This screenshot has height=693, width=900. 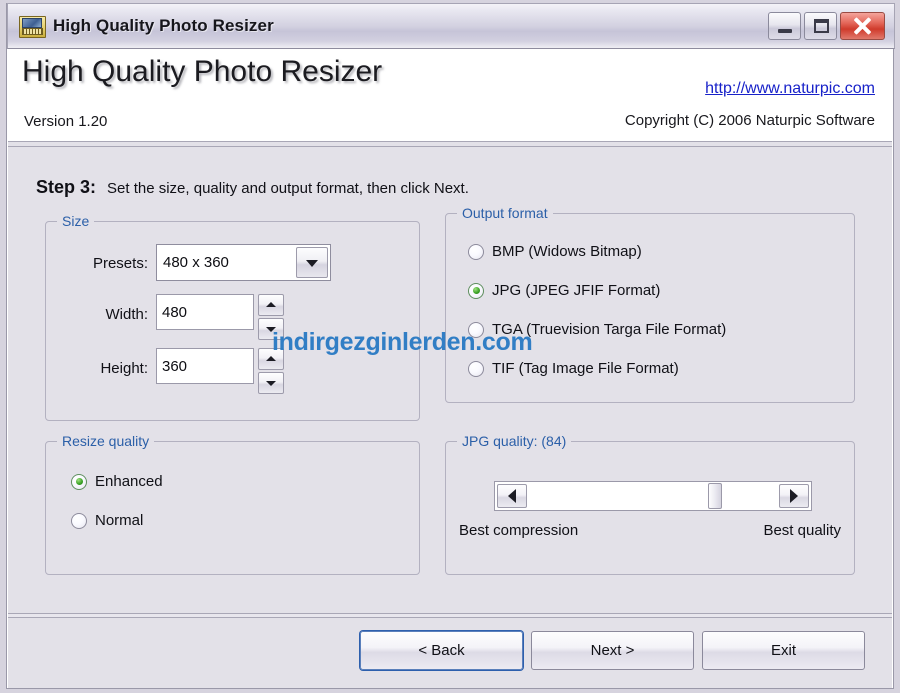 I want to click on width-stepper-down, so click(x=271, y=329).